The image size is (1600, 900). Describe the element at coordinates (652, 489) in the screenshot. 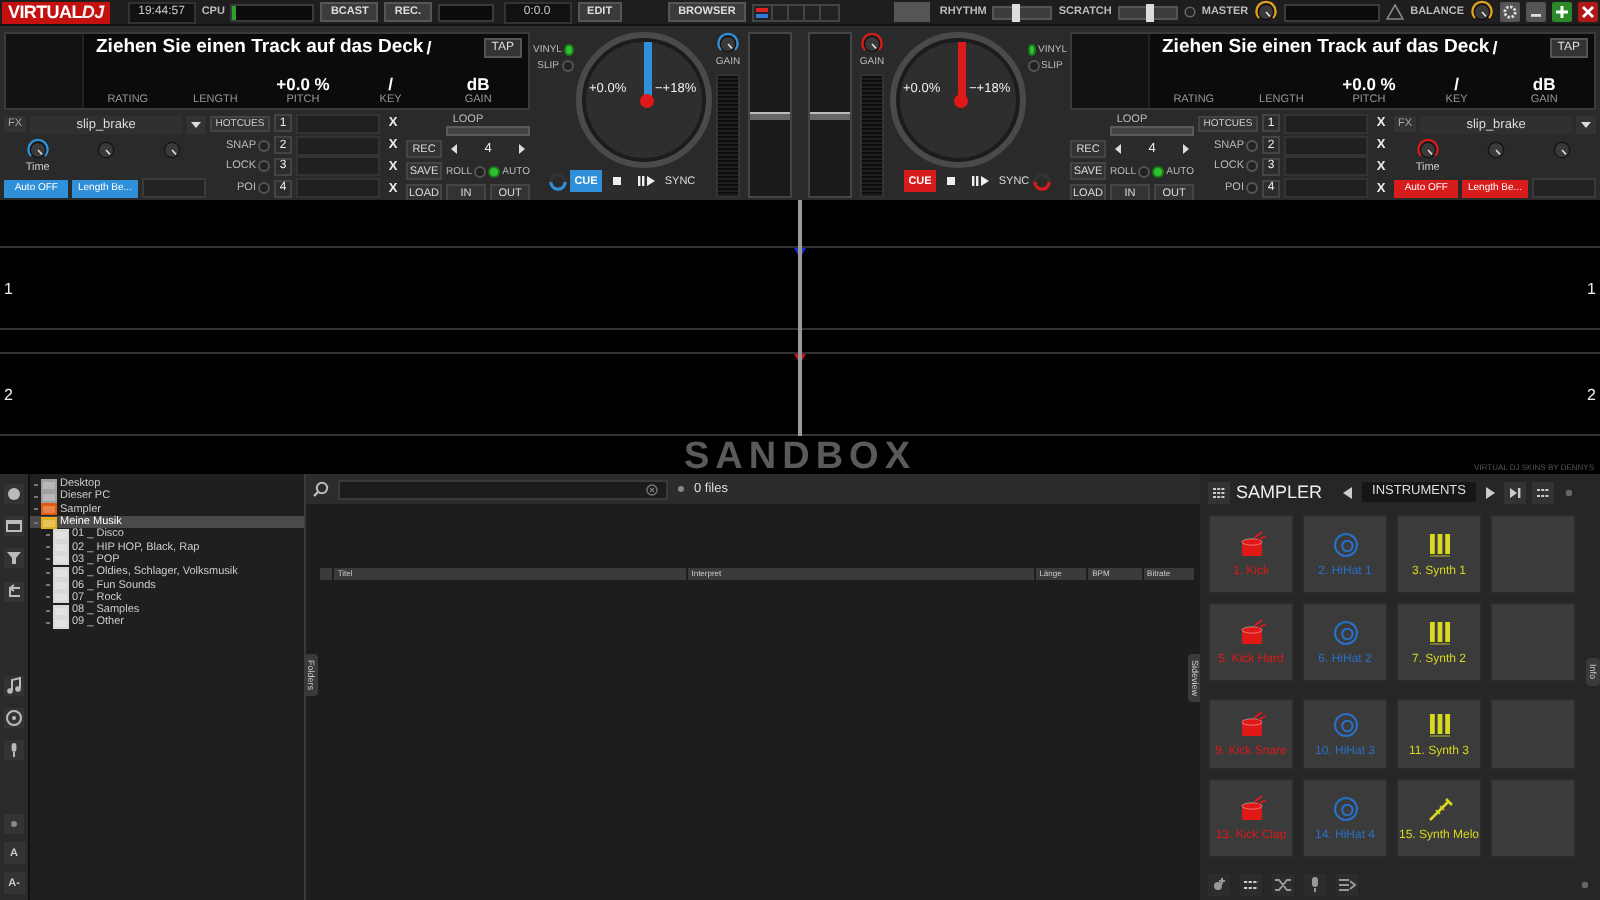

I see `clear-icon` at that location.